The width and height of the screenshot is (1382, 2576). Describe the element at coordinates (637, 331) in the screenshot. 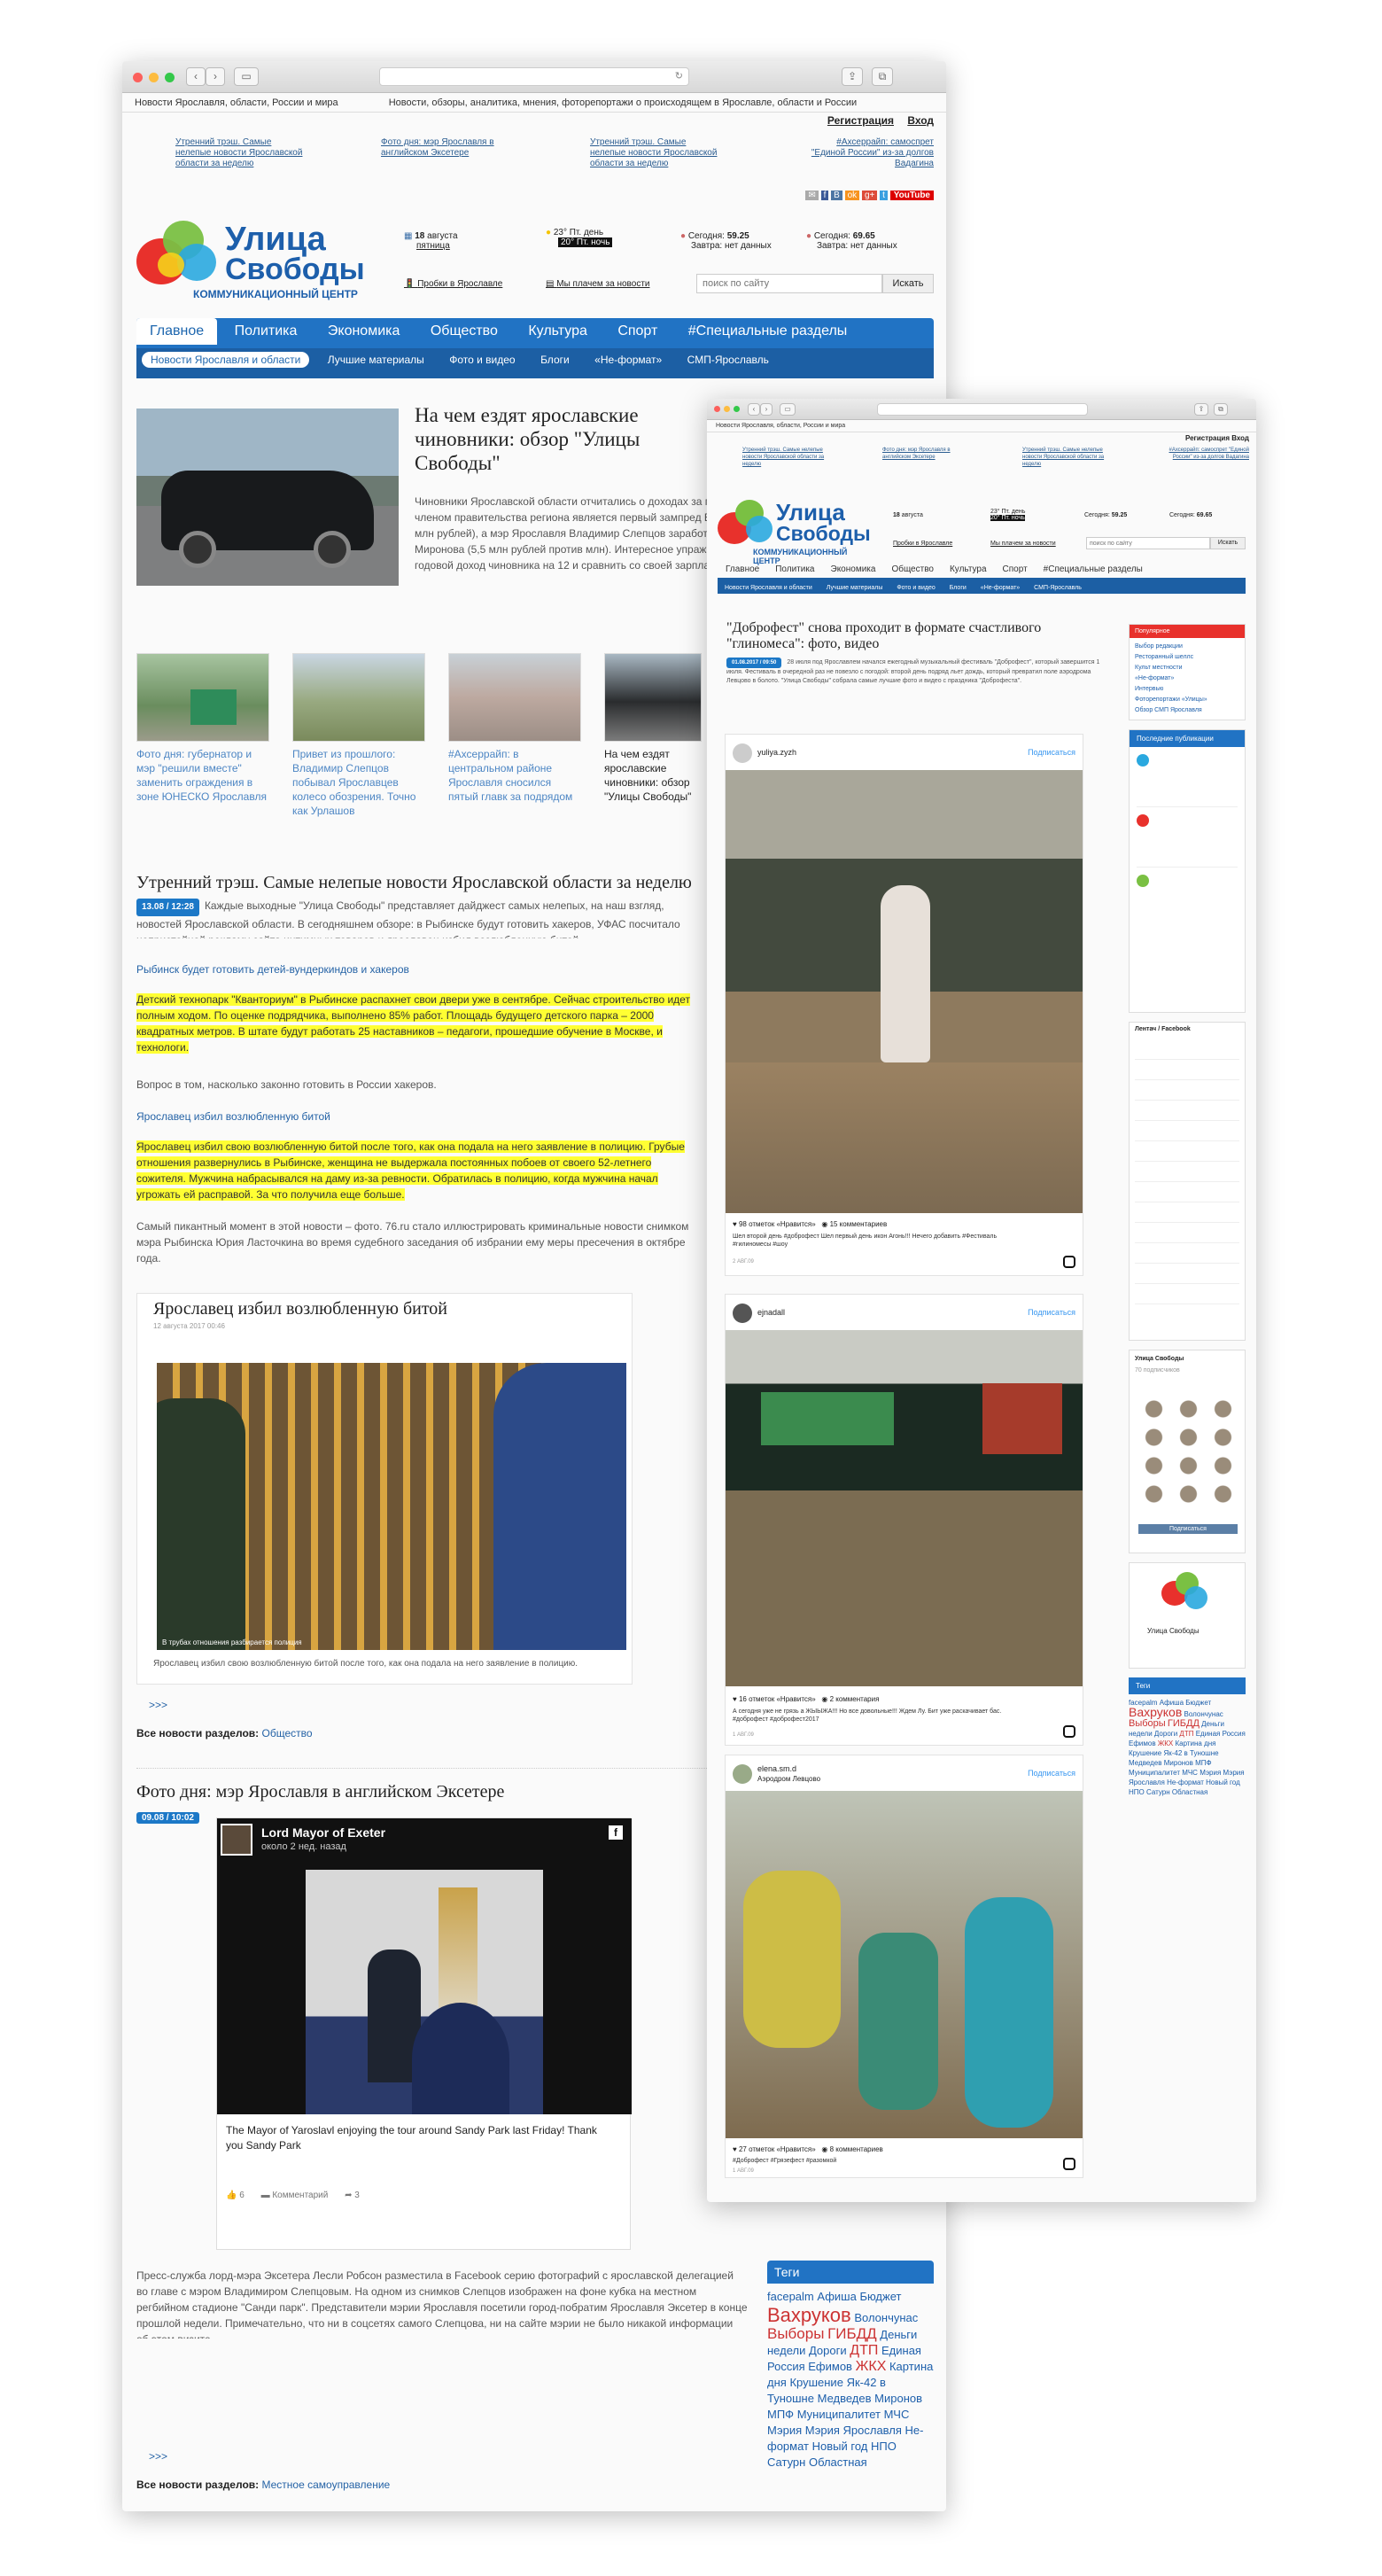

I see `nav-item-sport: Спорт` at that location.